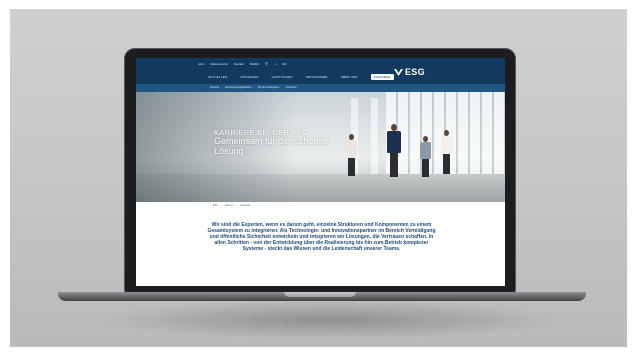  Describe the element at coordinates (267, 64) in the screenshot. I see `search-icon: ⚲` at that location.